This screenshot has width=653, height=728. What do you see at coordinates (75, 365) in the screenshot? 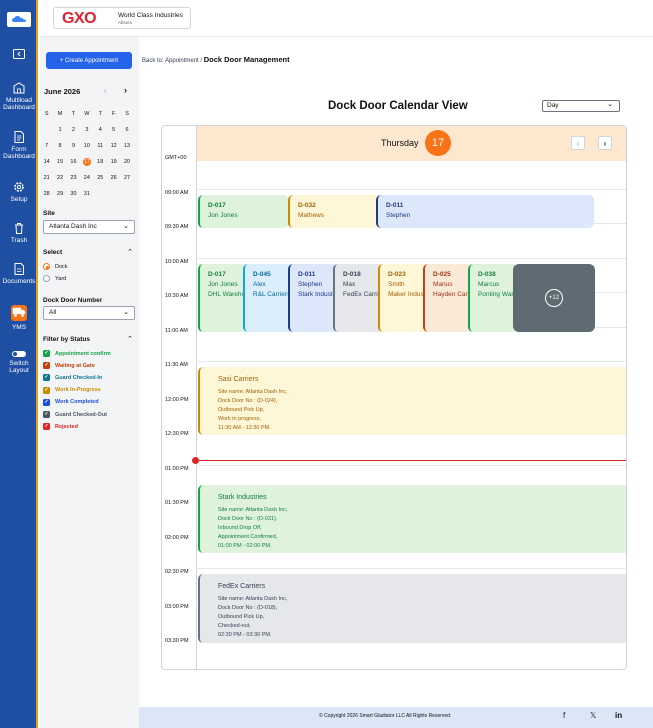
I see `status-filter-label: Waiting at Gate` at bounding box center [75, 365].